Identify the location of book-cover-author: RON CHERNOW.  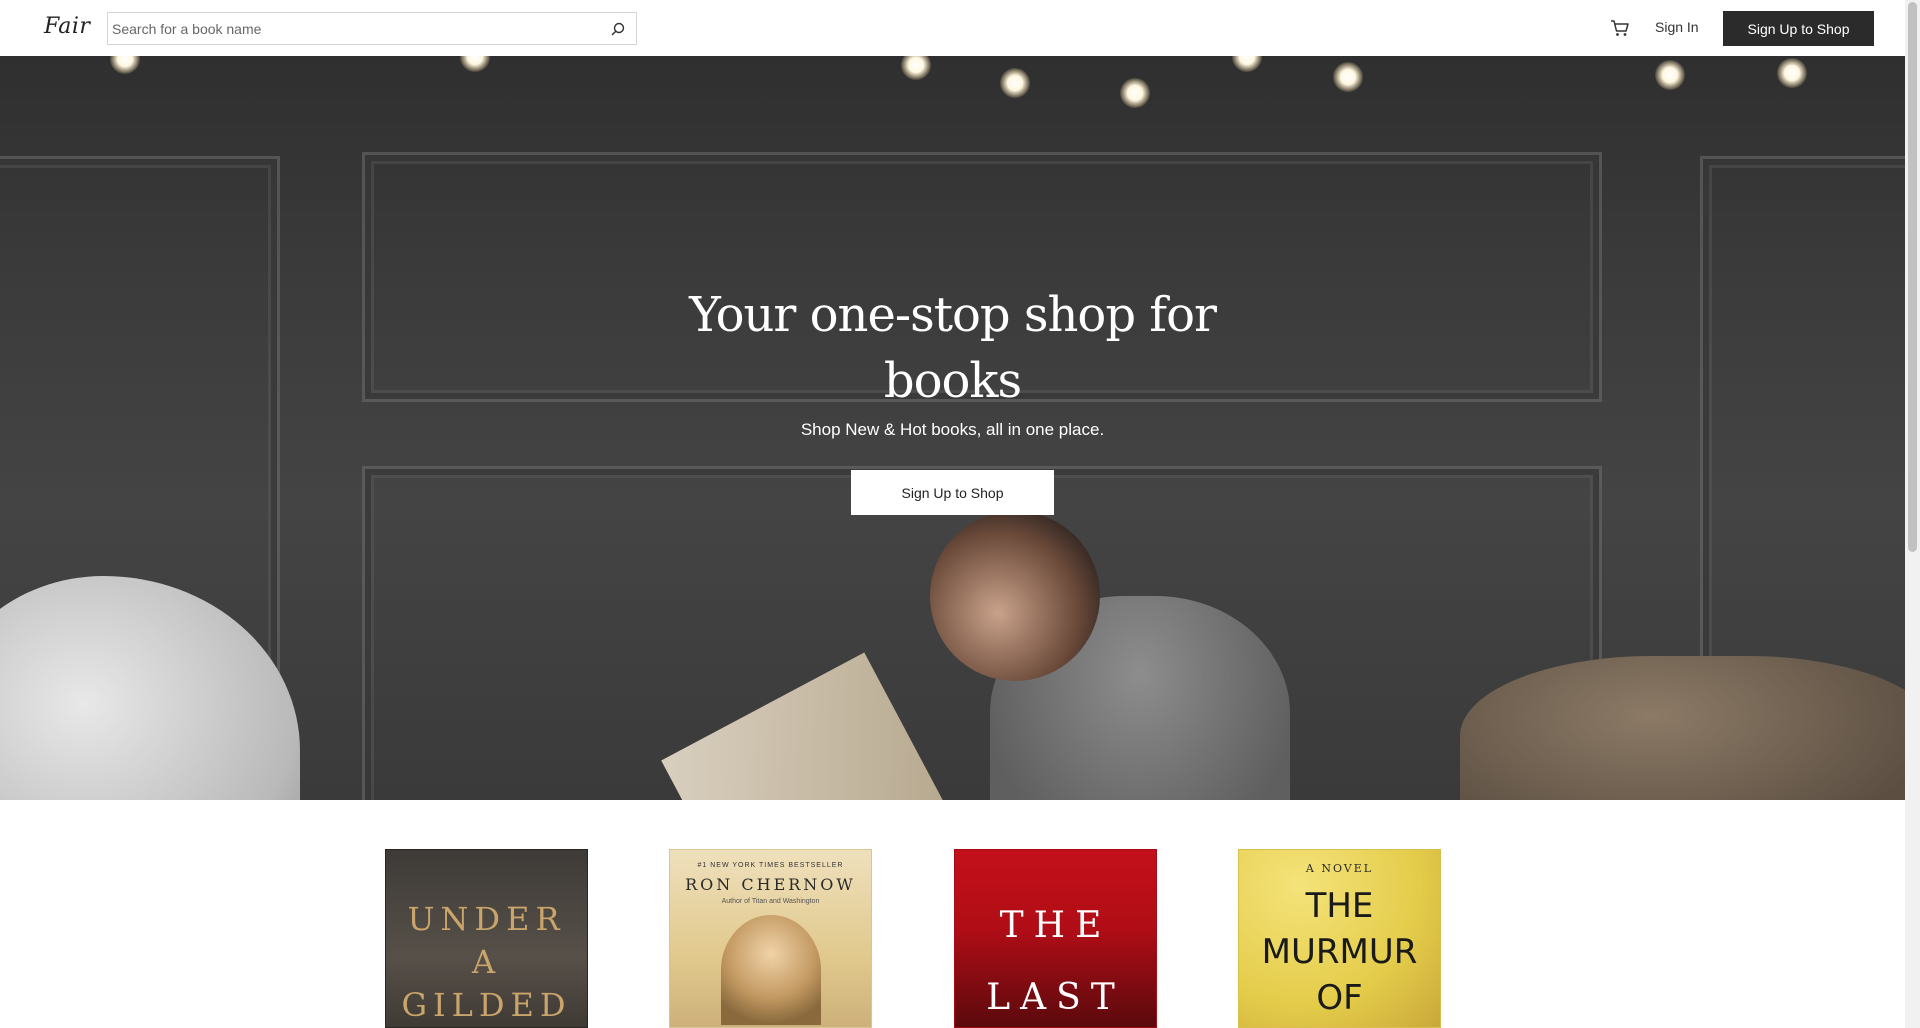
(770, 884).